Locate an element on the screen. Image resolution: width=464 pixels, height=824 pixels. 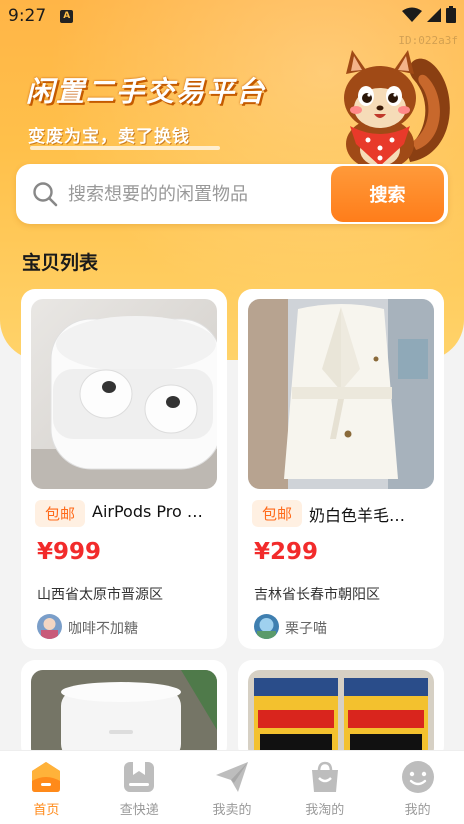
parcel-icon is located at coordinates (139, 777).